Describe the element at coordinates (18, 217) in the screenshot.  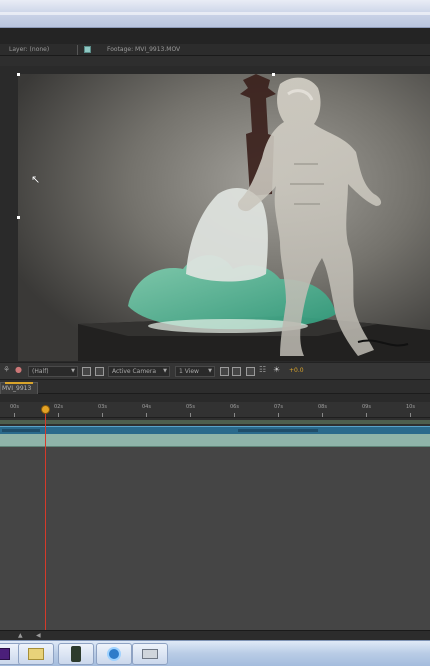
I see `layer-handle-mid-left` at that location.